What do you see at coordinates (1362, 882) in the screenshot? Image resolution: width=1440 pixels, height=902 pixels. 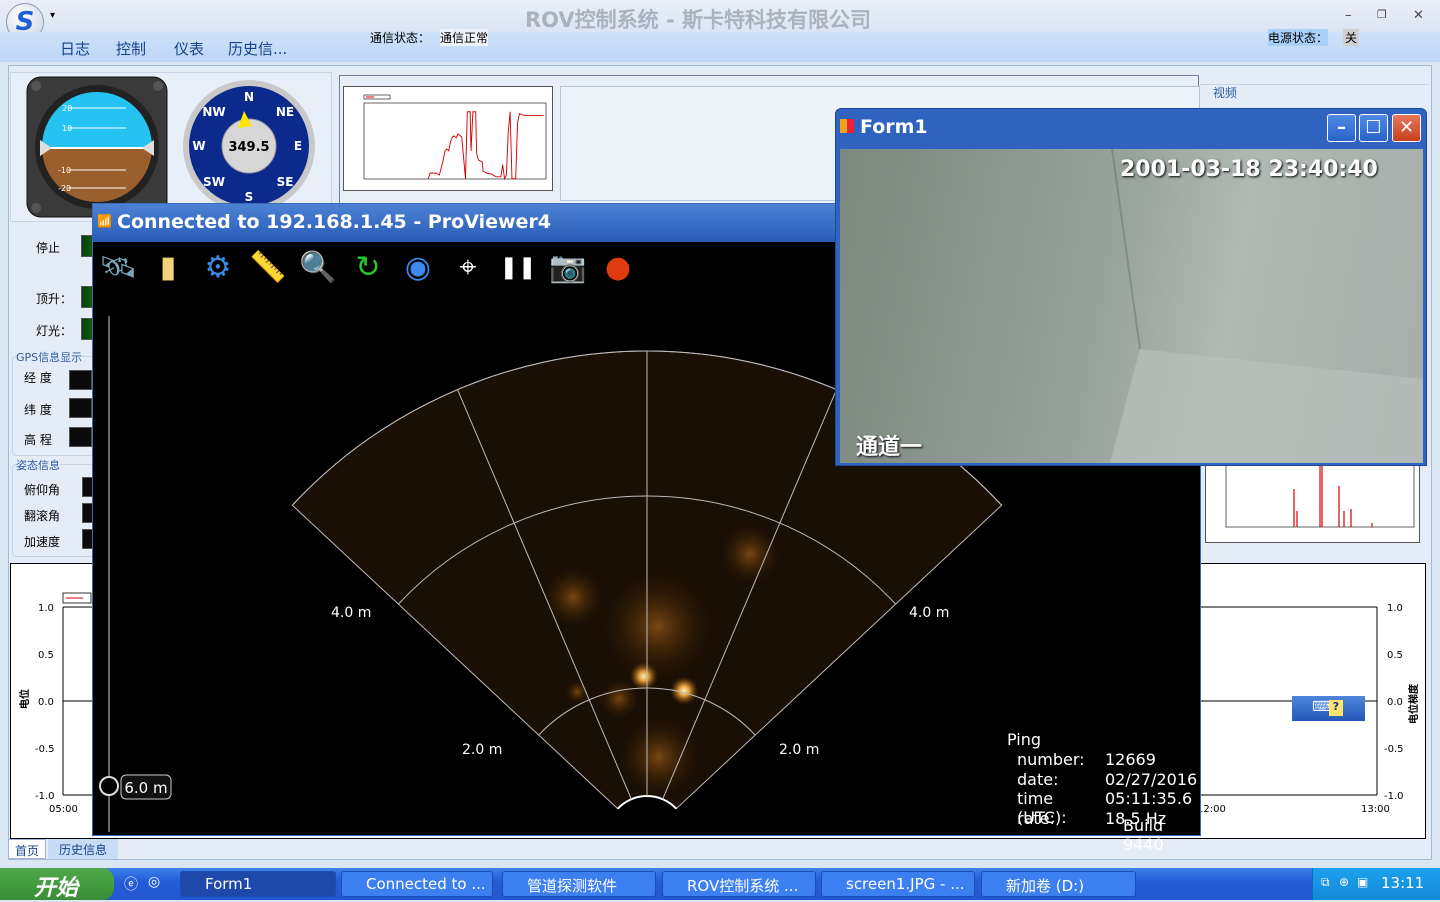 I see `monitor-icon: ▣` at bounding box center [1362, 882].